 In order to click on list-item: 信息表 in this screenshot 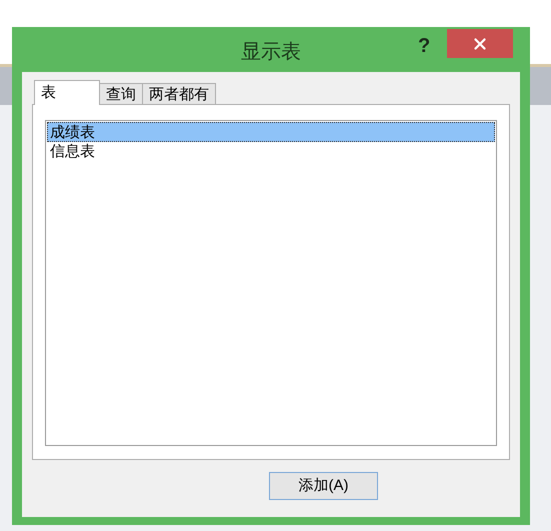, I will do `click(271, 152)`.